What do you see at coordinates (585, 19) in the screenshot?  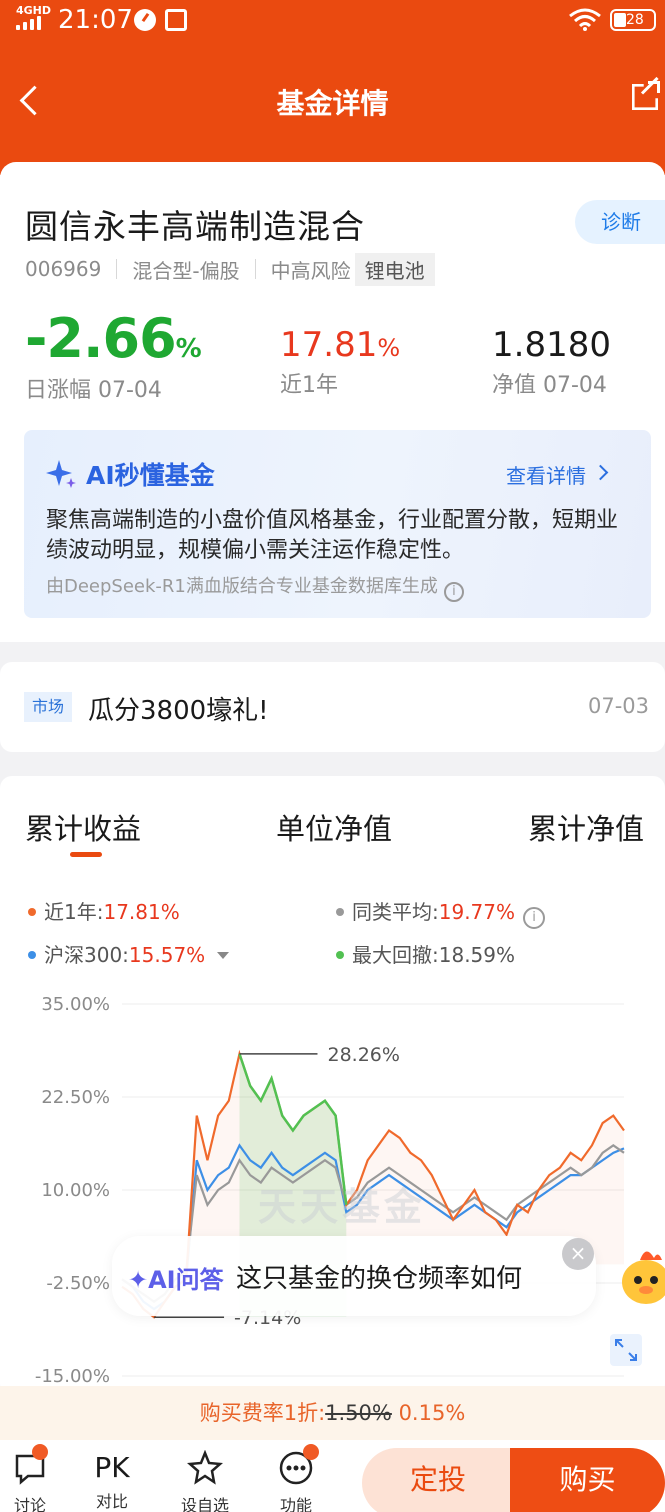 I see `wifi-icon` at bounding box center [585, 19].